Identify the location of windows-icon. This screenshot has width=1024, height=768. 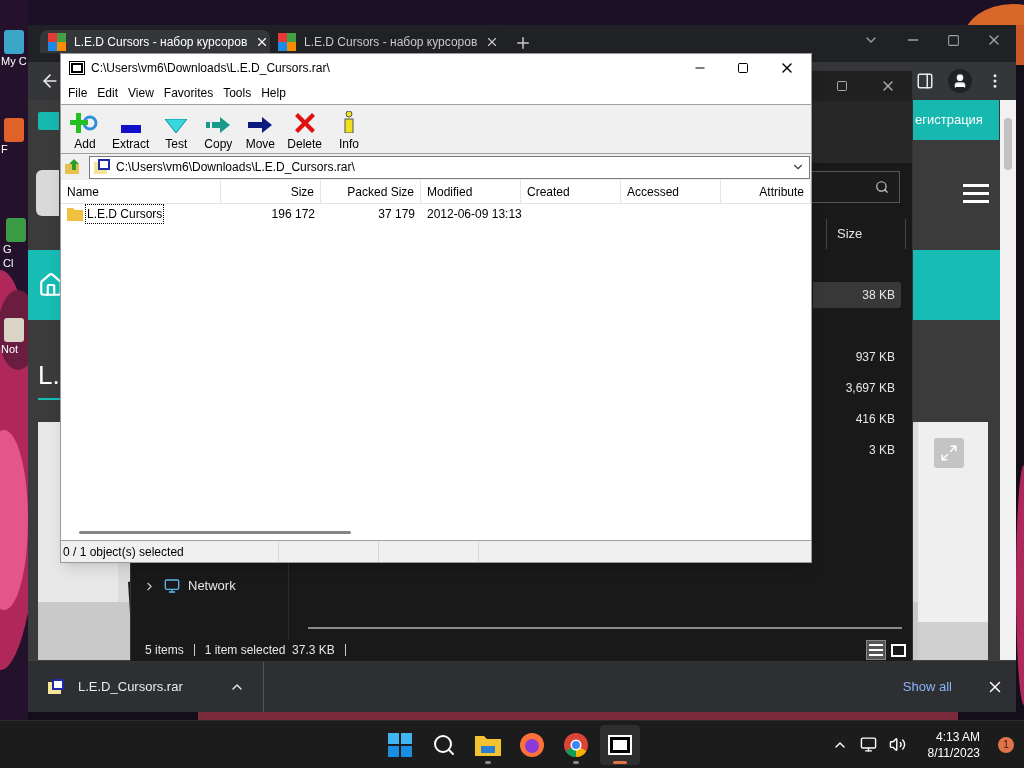
(400, 744).